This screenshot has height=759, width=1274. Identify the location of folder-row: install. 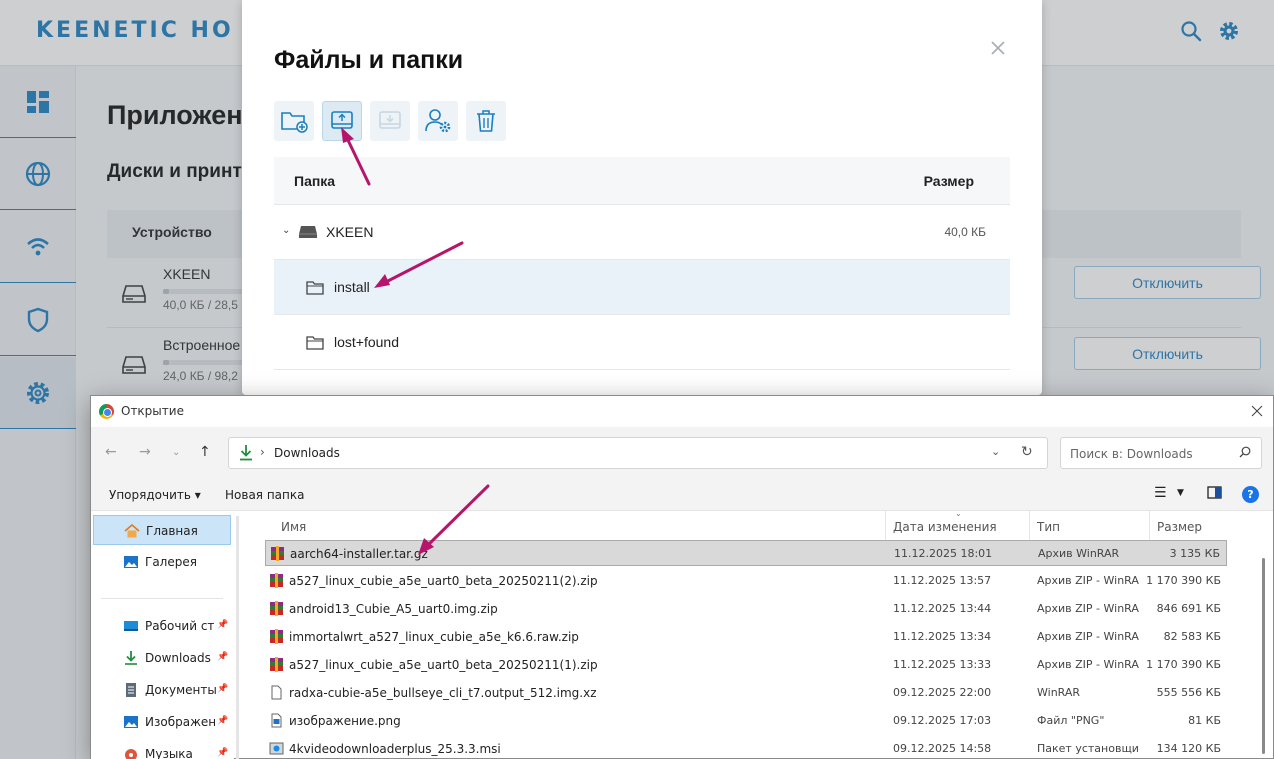
(642, 287).